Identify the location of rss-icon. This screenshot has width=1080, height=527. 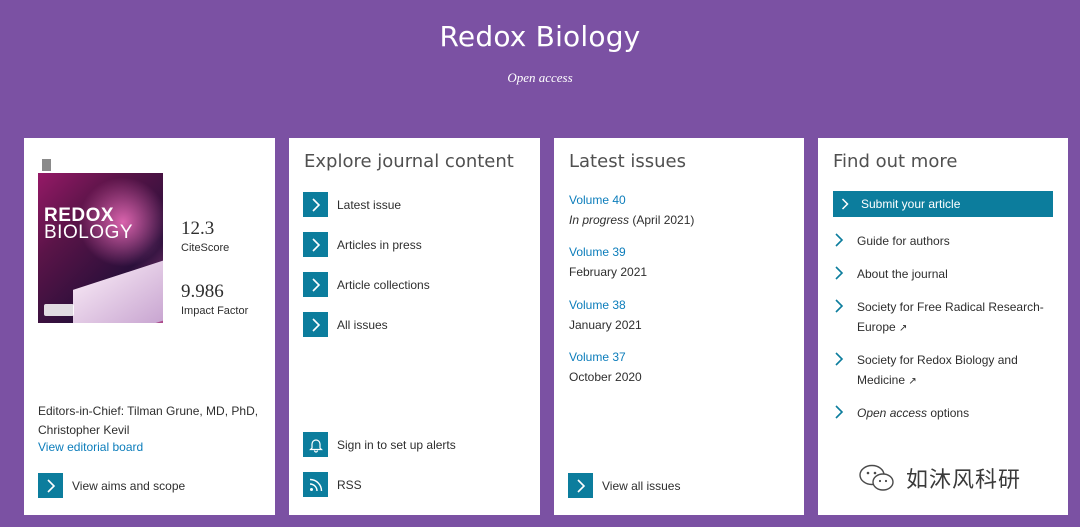
(315, 484).